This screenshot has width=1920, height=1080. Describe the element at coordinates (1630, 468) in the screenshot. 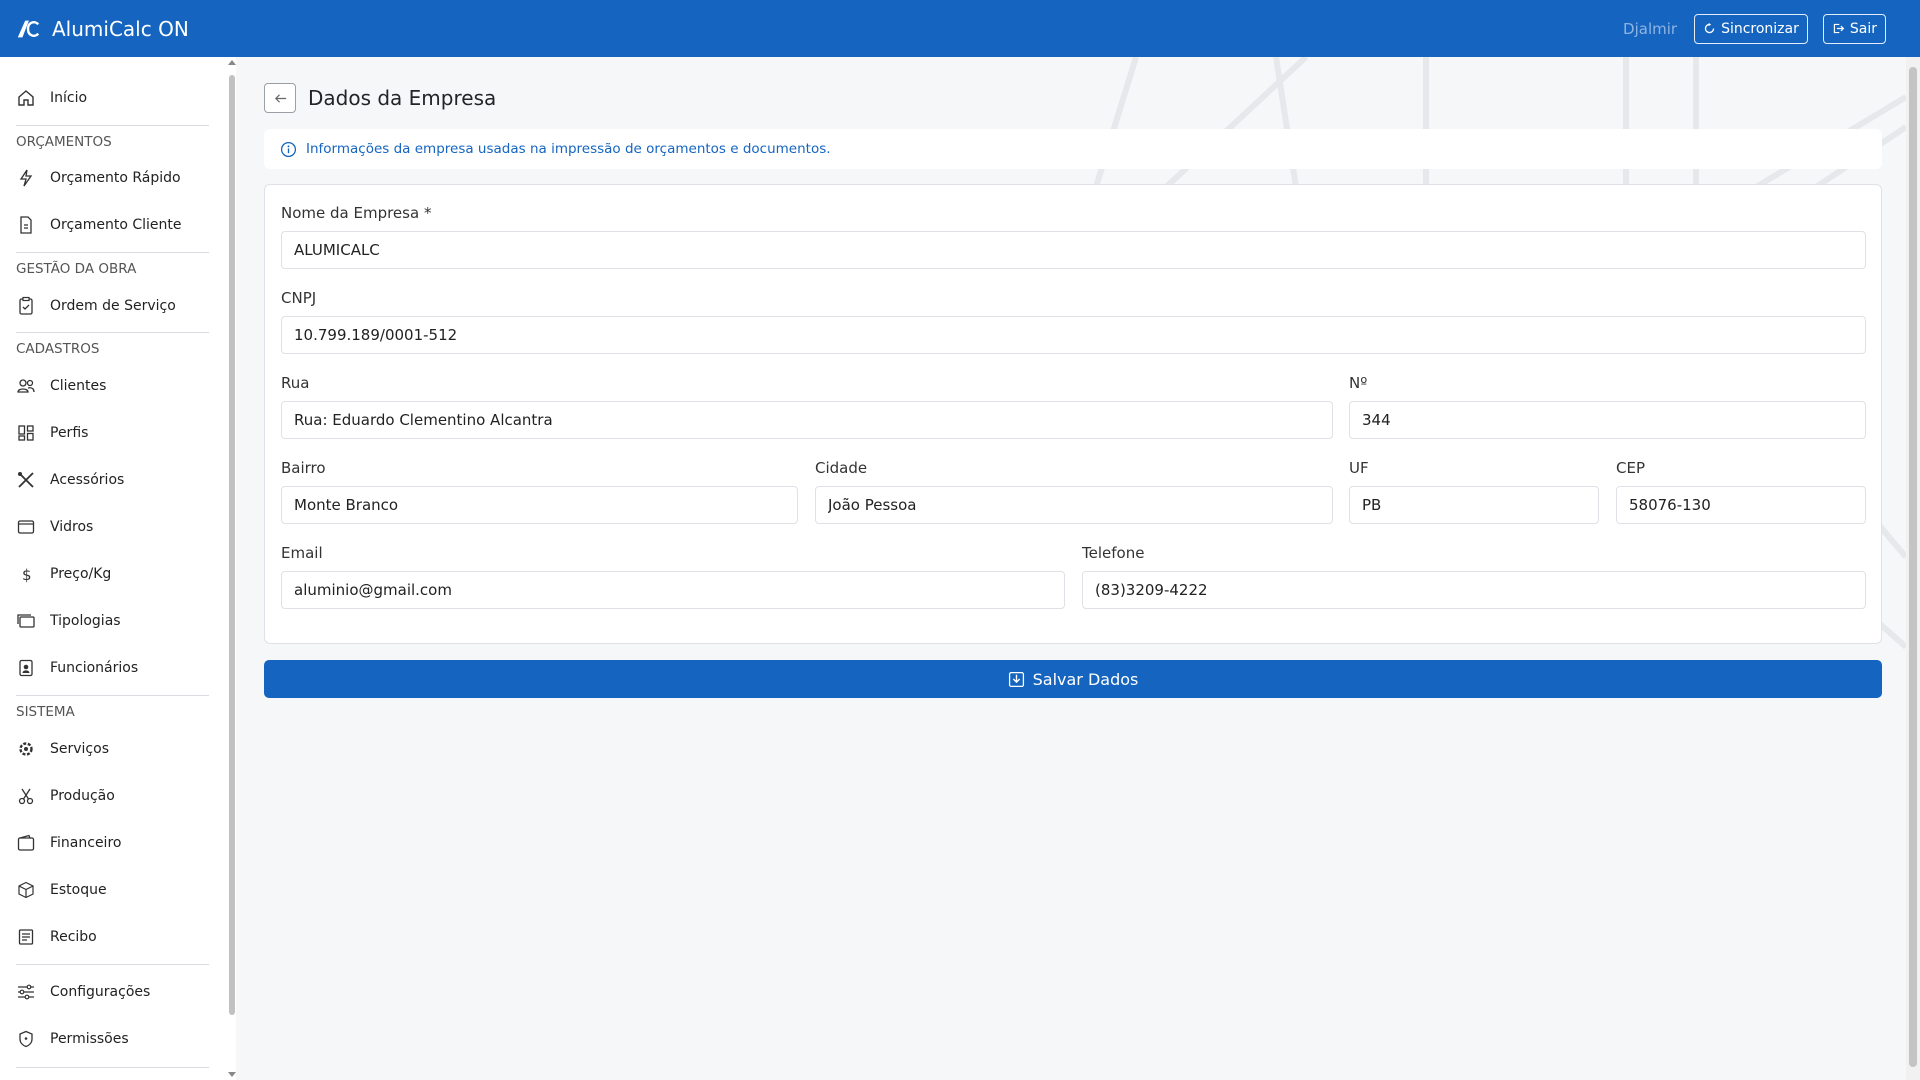

I see `cep-label: CEP` at that location.